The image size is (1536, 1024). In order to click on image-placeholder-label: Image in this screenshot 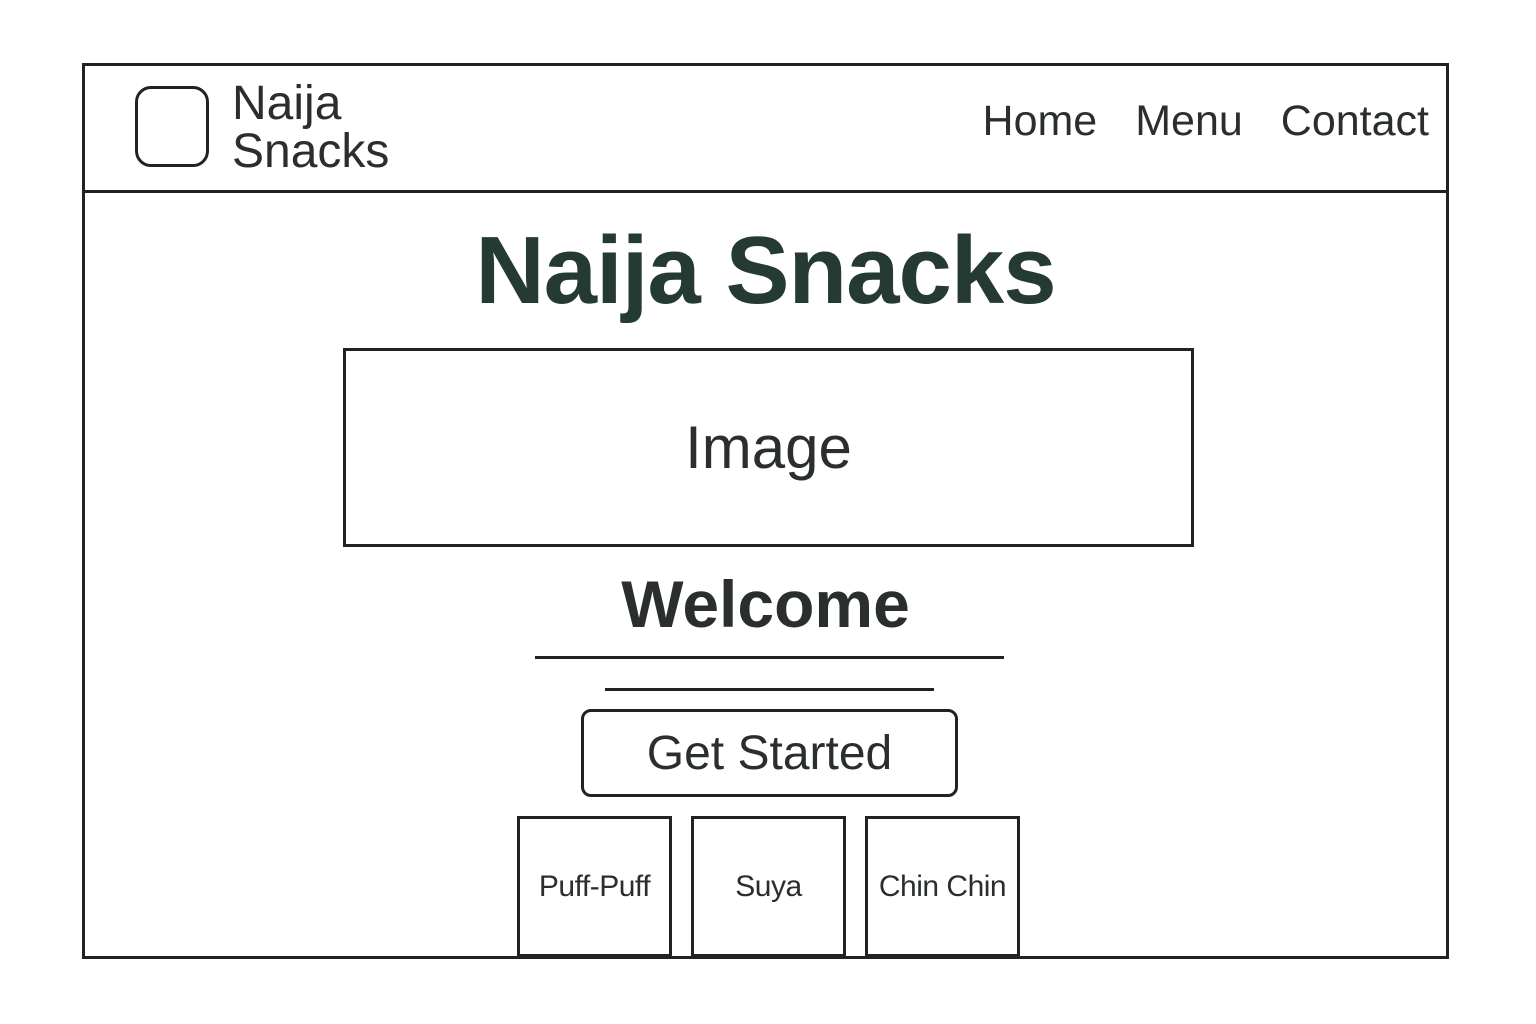, I will do `click(768, 447)`.